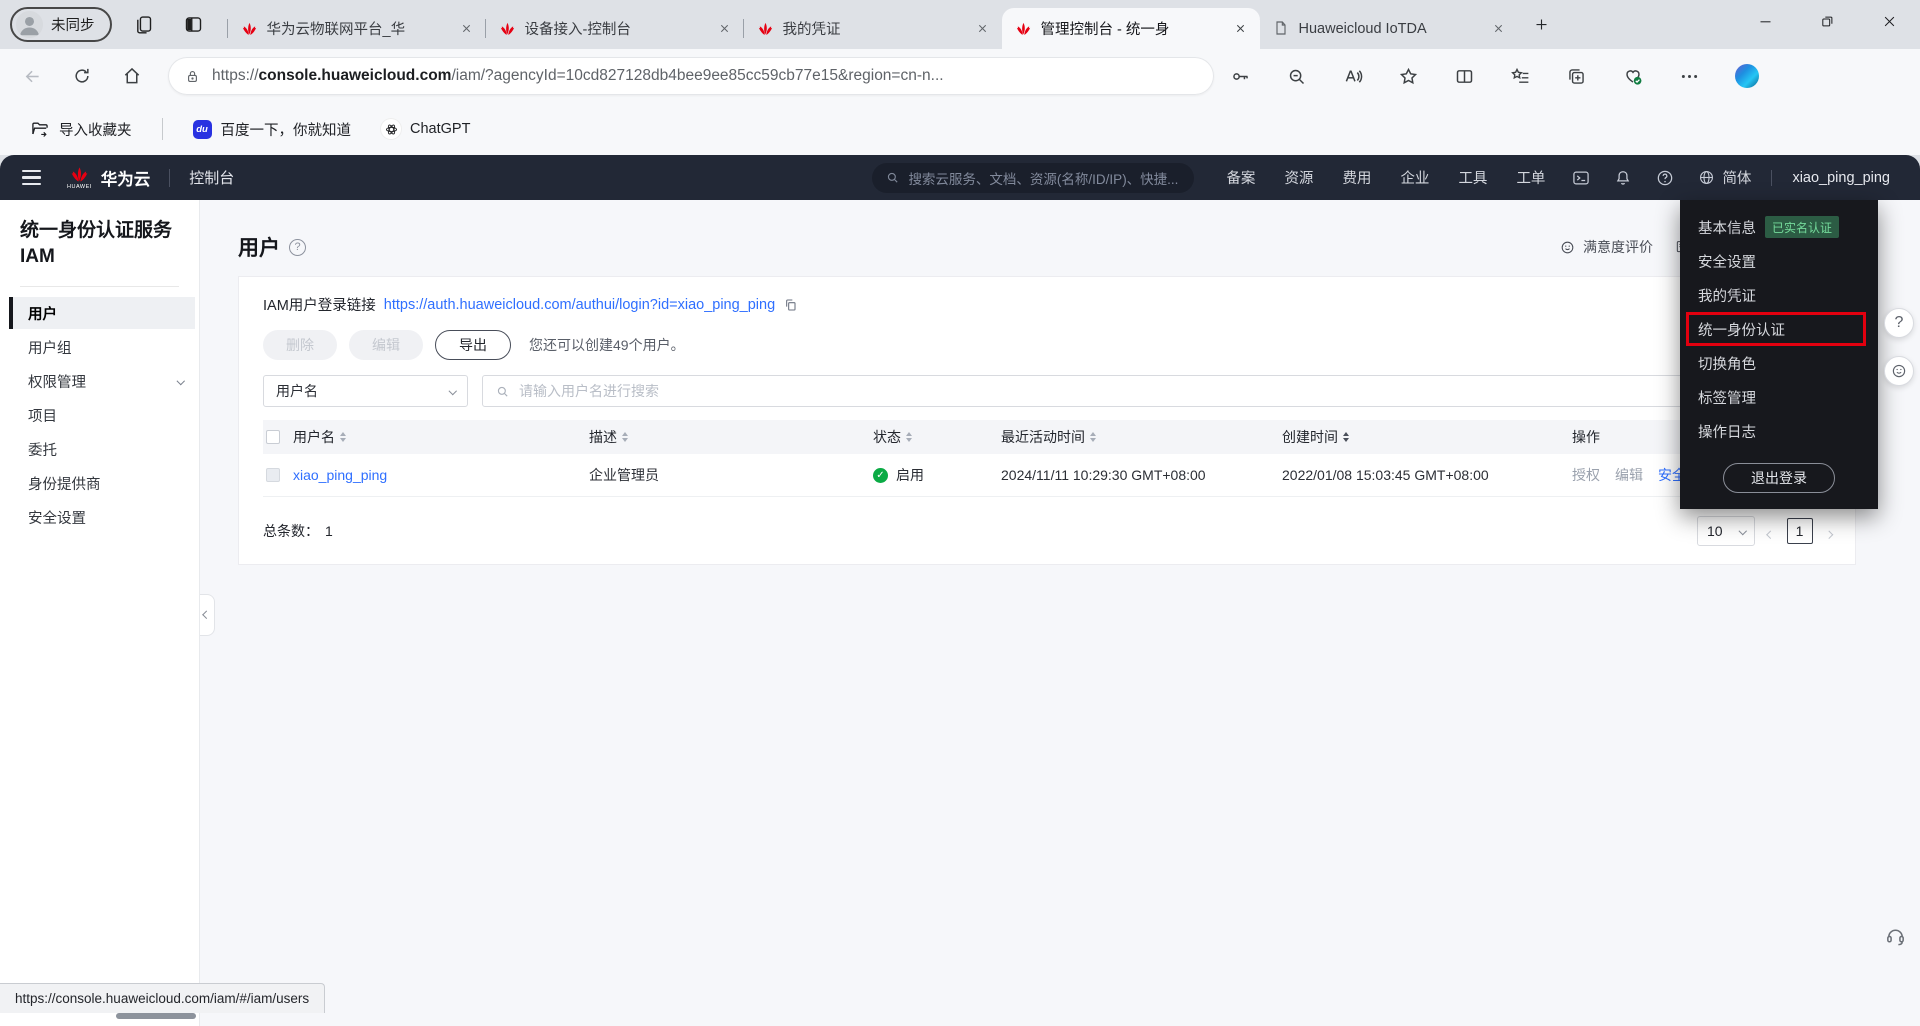 The image size is (1920, 1026). I want to click on hamburger-menu-icon, so click(31, 177).